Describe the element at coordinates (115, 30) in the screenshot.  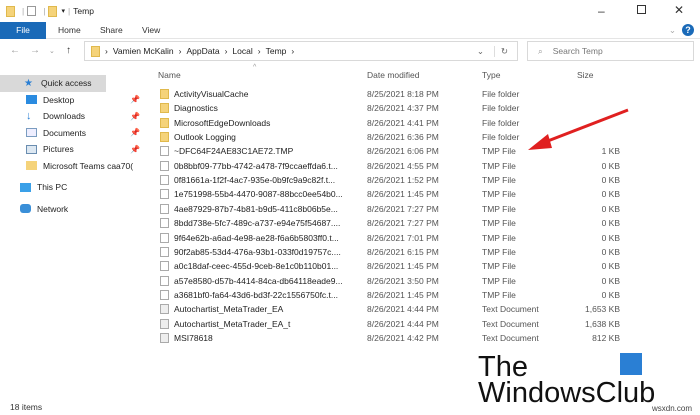
I see `tab-share: Share` at that location.